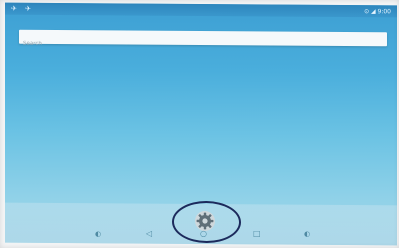 This screenshot has height=248, width=399. Describe the element at coordinates (98, 234) in the screenshot. I see `nav-circle-icon: ◐` at that location.